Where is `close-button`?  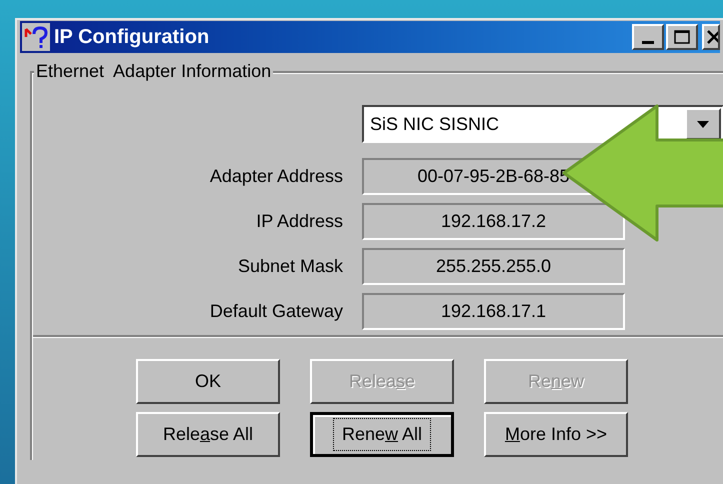
close-button is located at coordinates (711, 37).